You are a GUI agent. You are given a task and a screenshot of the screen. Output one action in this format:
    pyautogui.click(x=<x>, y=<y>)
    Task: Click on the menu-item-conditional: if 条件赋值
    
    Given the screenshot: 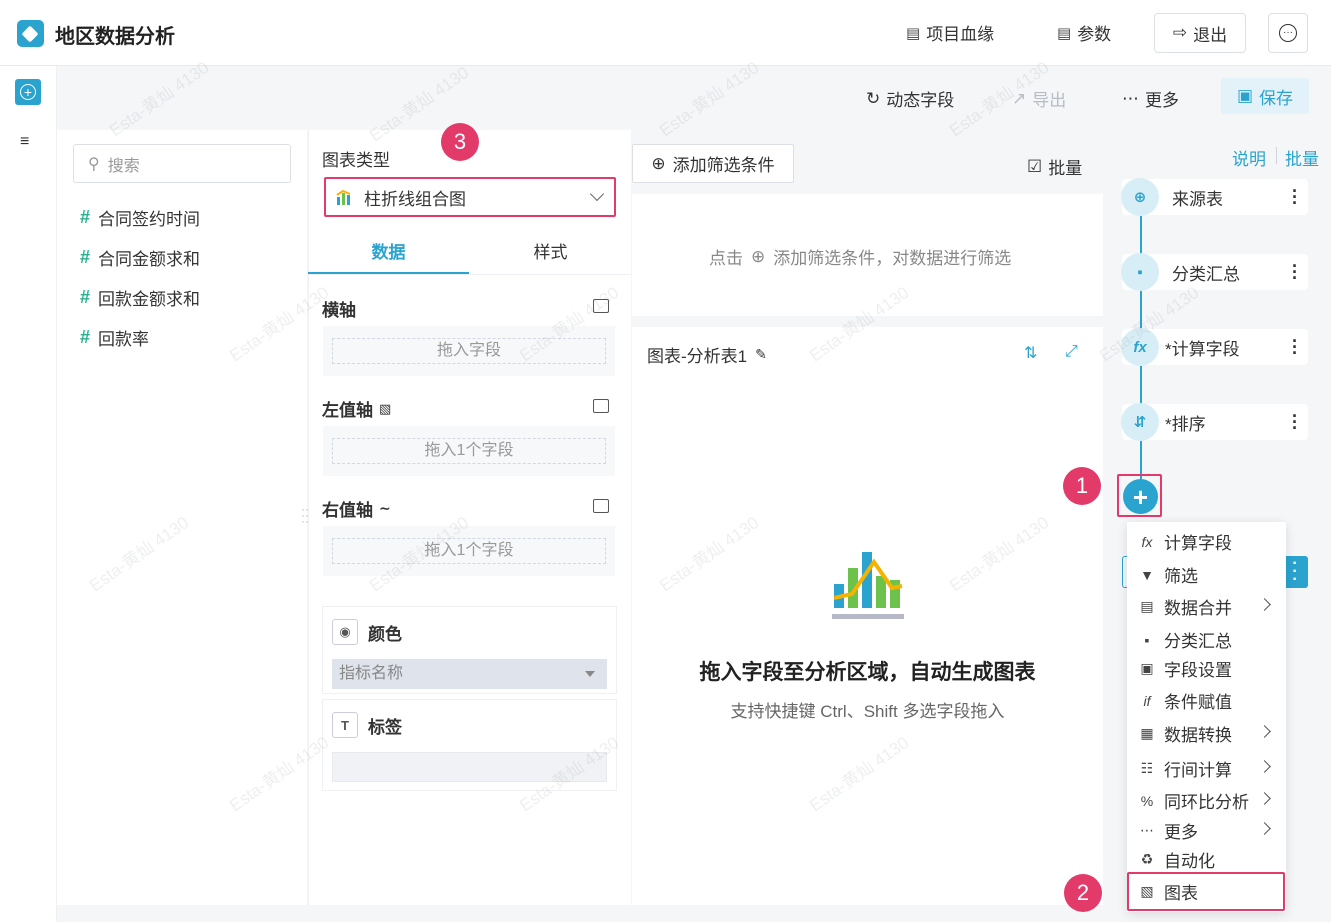 What is the action you would take?
    pyautogui.click(x=1185, y=700)
    